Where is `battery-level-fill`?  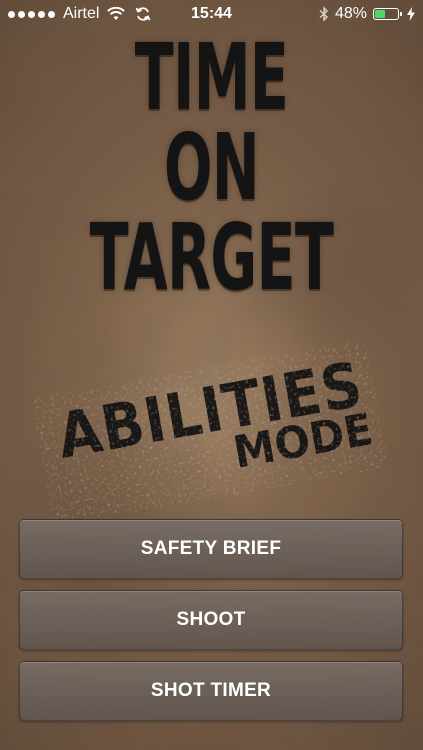
battery-level-fill is located at coordinates (380, 14).